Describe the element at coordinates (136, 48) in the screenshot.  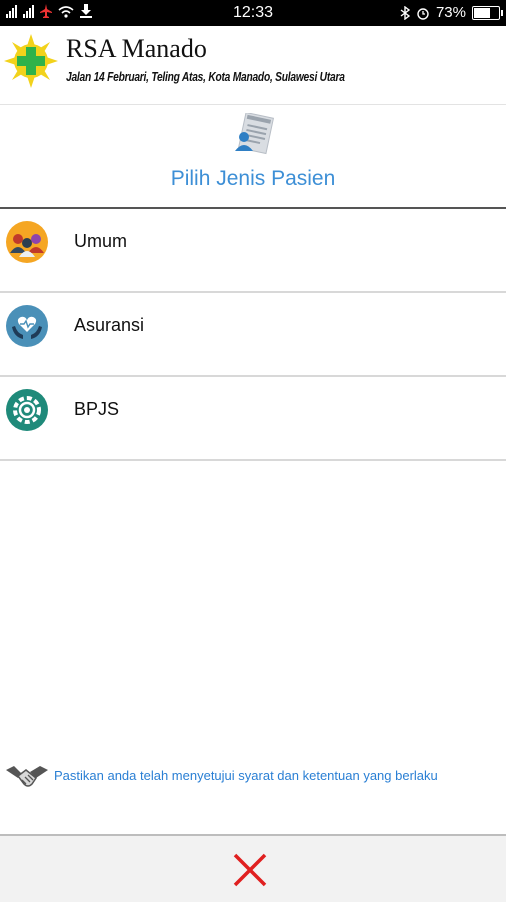
I see `app-title: RSA Manado` at that location.